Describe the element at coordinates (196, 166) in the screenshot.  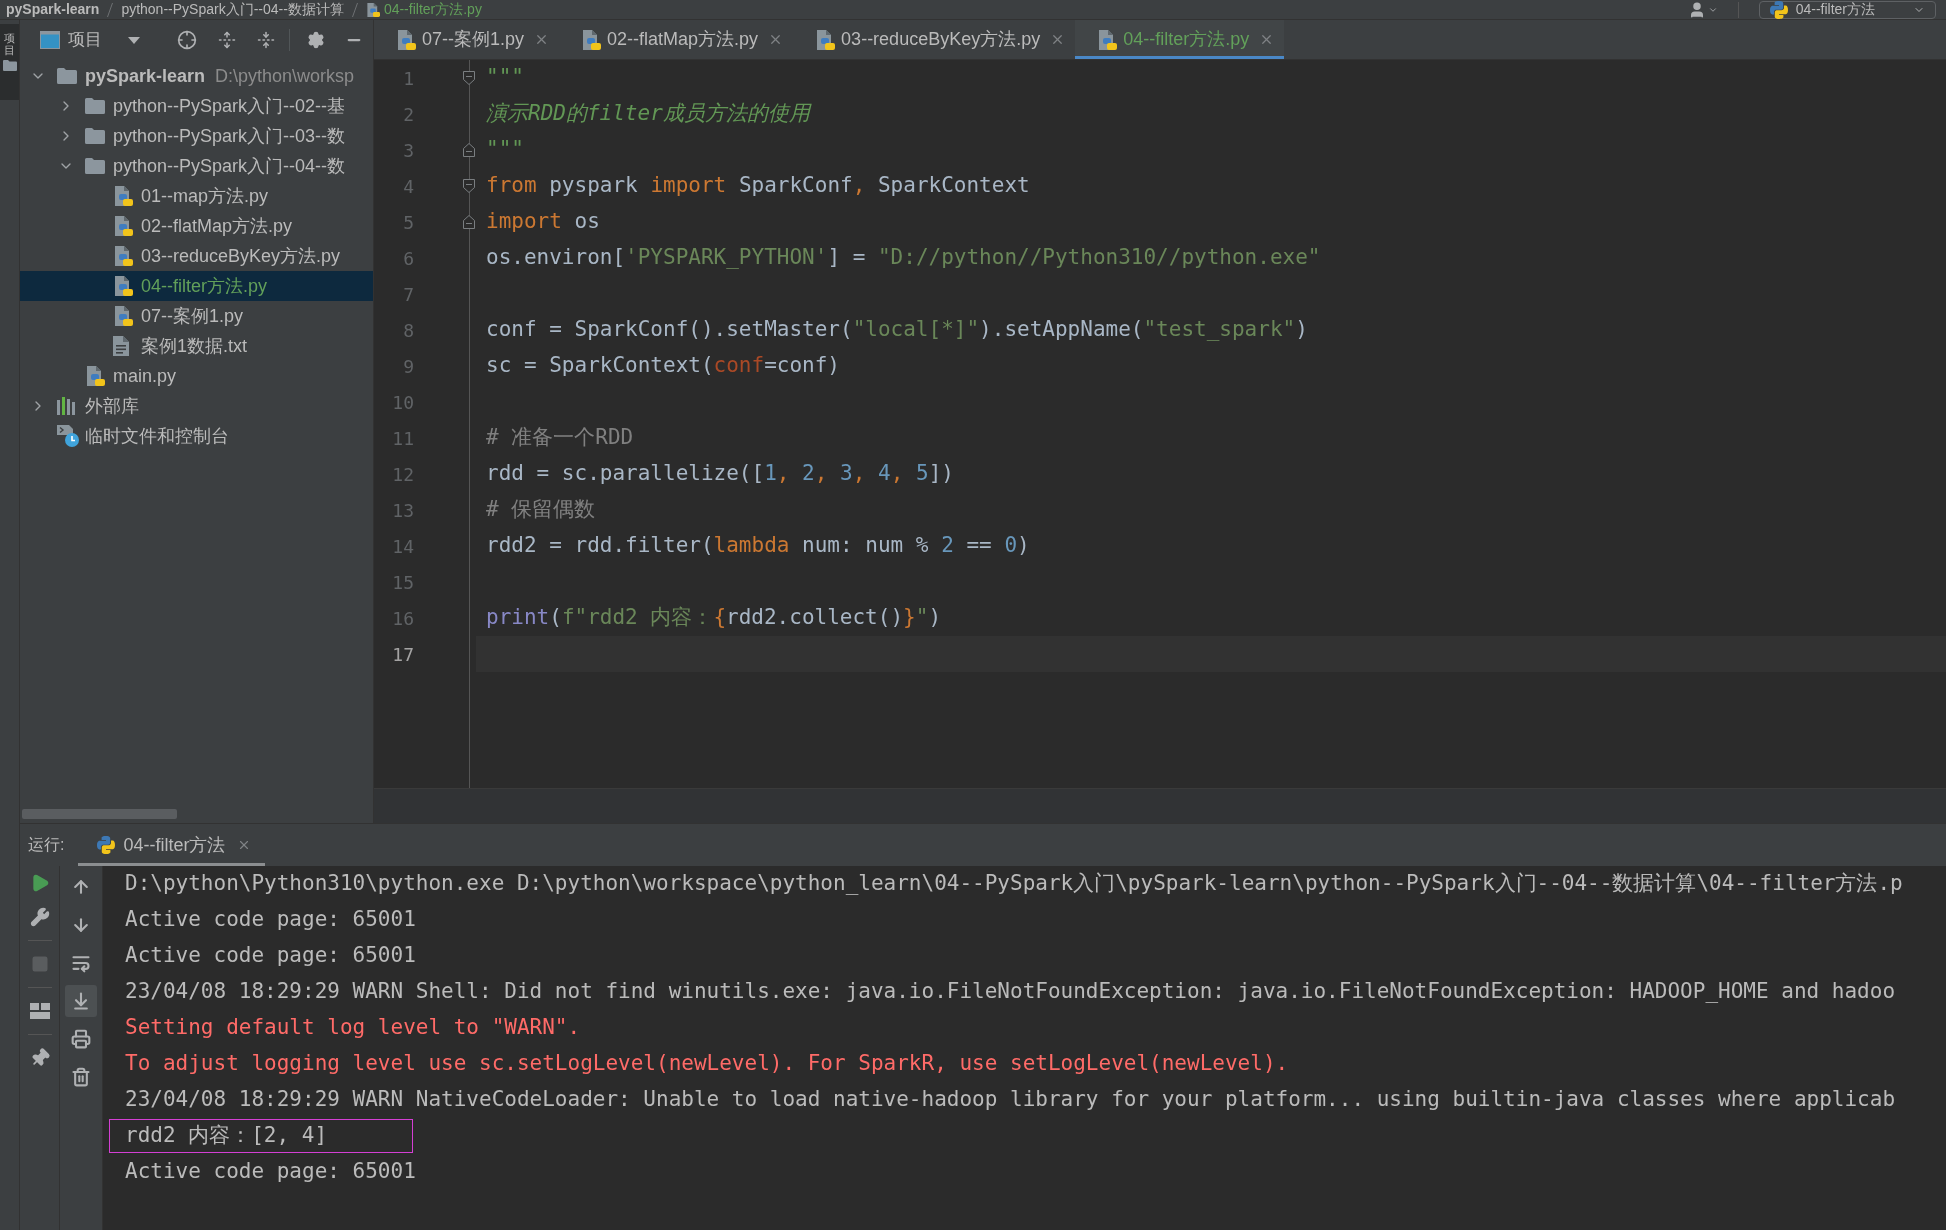
I see `tree-item: python--PySpark入门--04--数` at that location.